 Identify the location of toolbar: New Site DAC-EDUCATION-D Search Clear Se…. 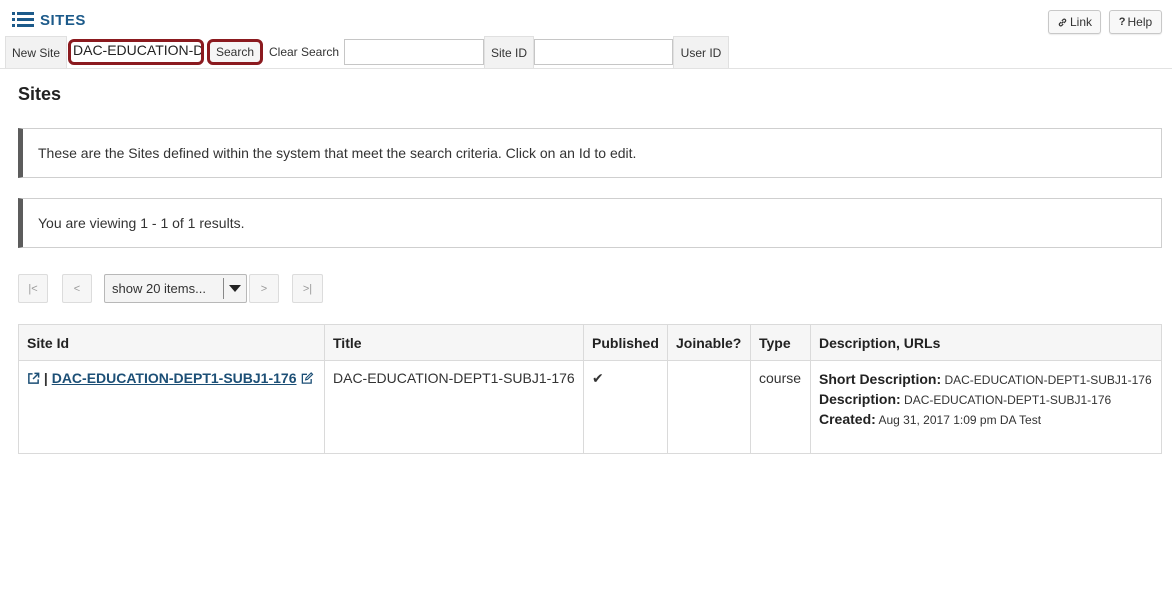
(586, 52).